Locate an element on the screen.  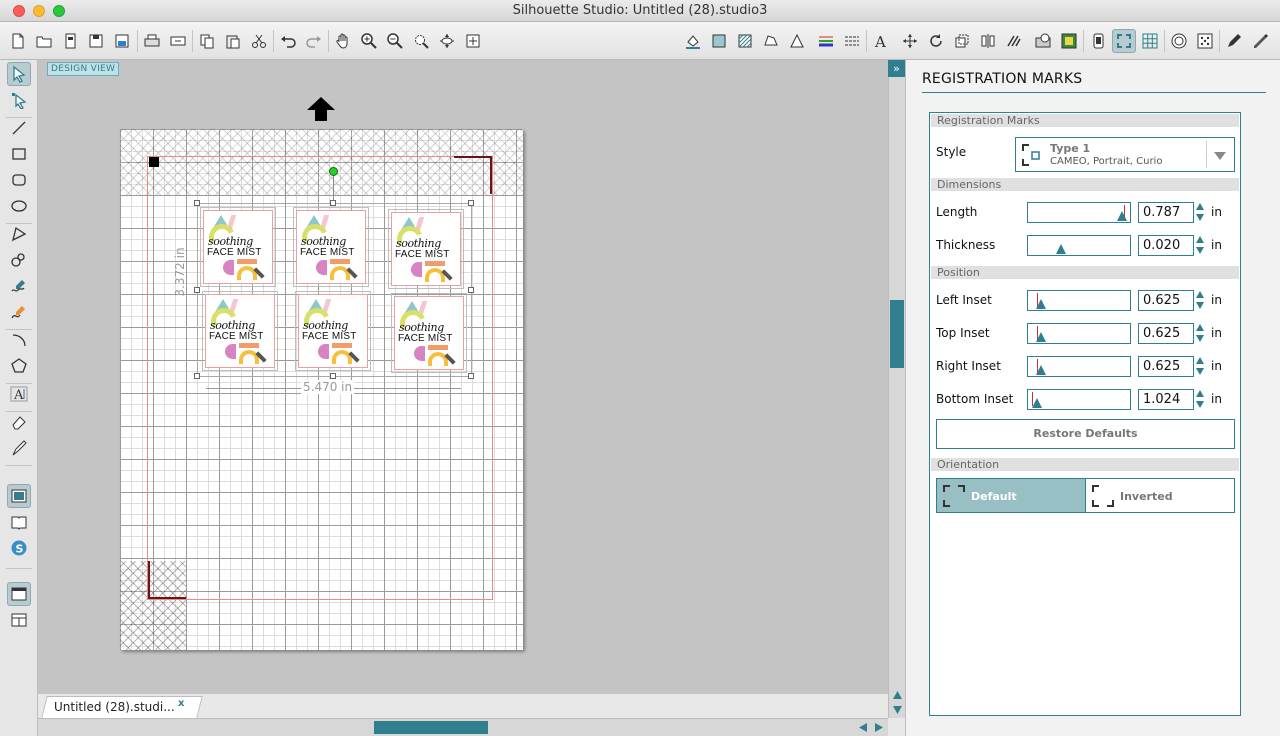
new-document-icon is located at coordinates (18, 41).